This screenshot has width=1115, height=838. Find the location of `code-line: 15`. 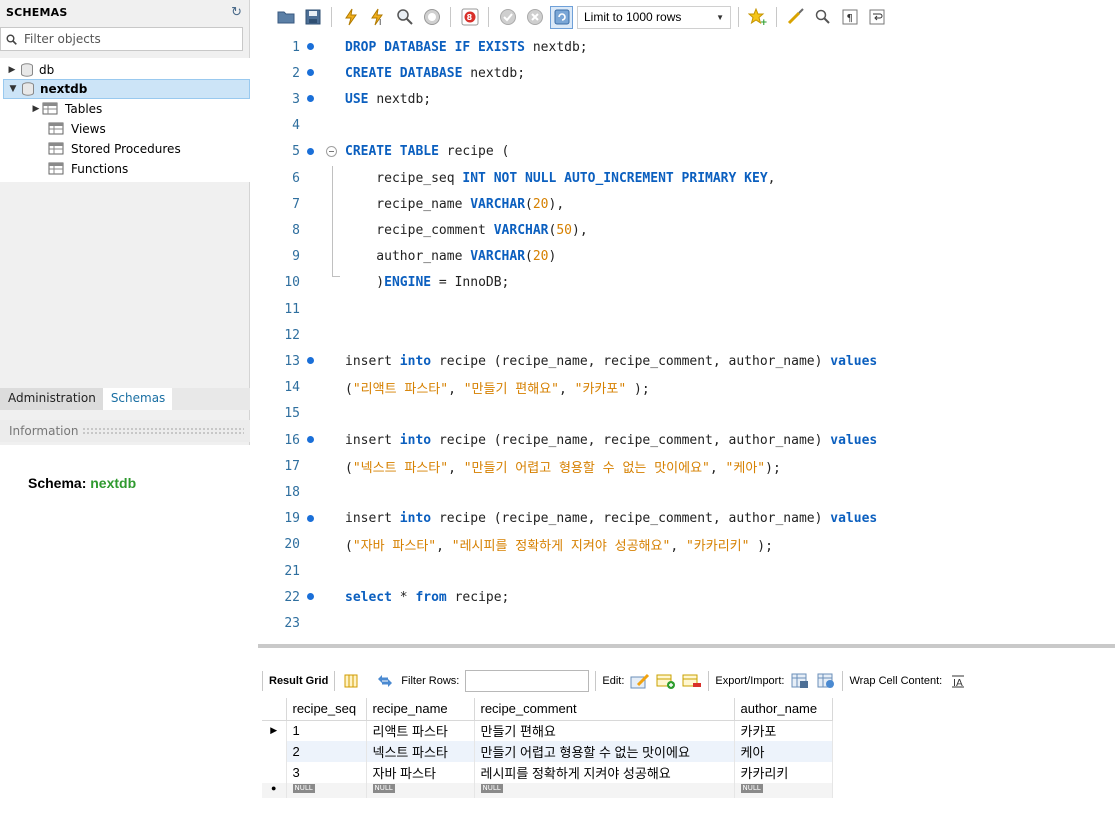

code-line: 15 is located at coordinates (686, 414).